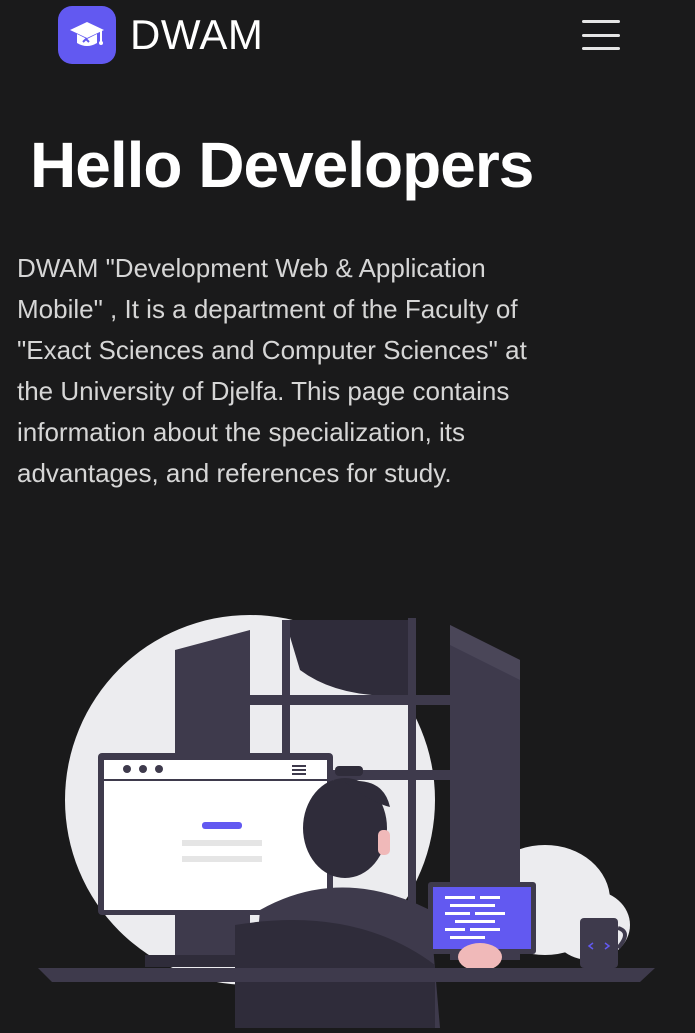 Image resolution: width=695 pixels, height=1033 pixels. I want to click on graduation-cap-icon, so click(87, 35).